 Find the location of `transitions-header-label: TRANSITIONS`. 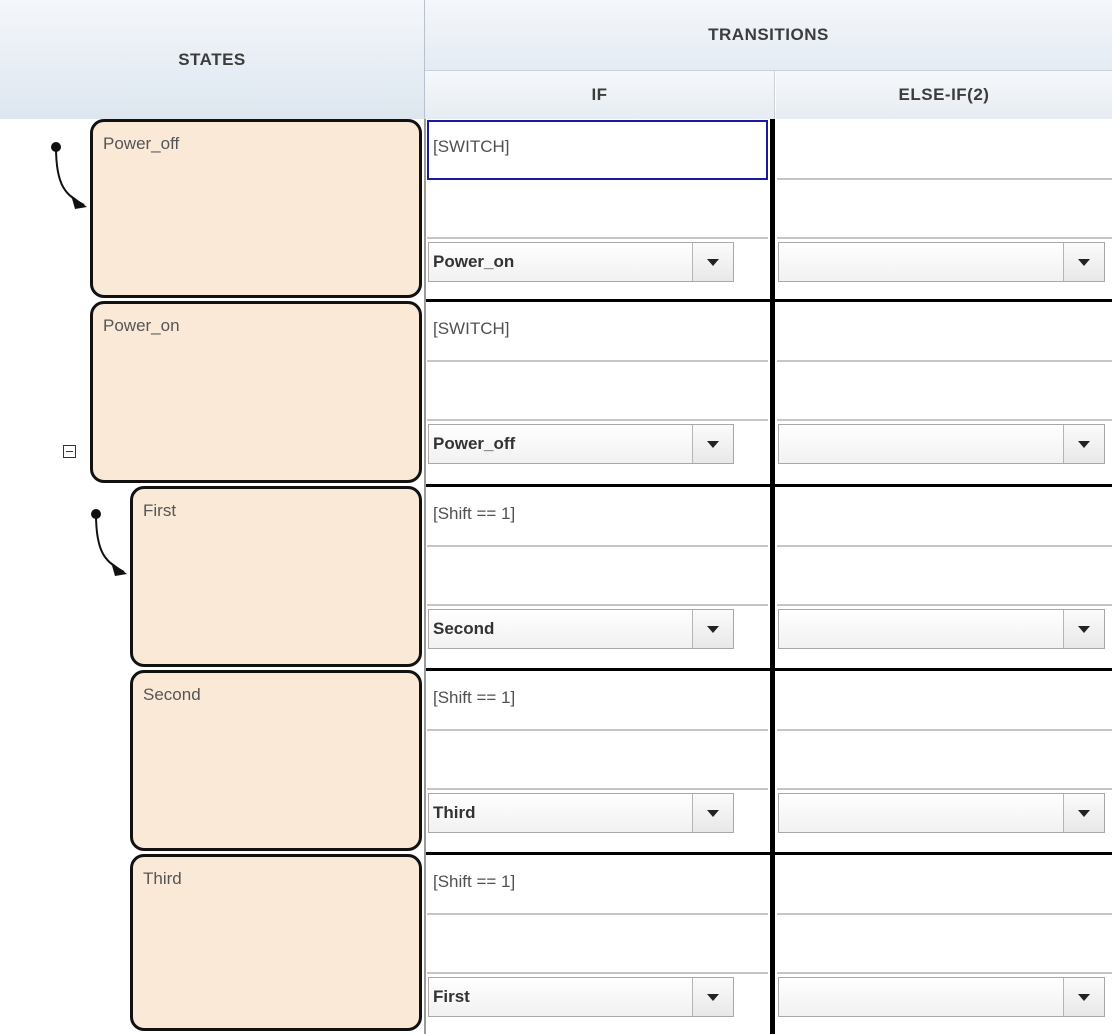

transitions-header-label: TRANSITIONS is located at coordinates (768, 34).